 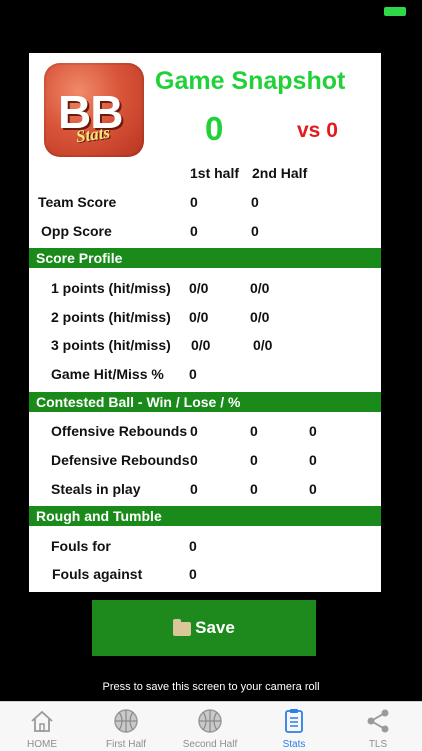 What do you see at coordinates (215, 173) in the screenshot?
I see `column-header-first-half: 1st half` at bounding box center [215, 173].